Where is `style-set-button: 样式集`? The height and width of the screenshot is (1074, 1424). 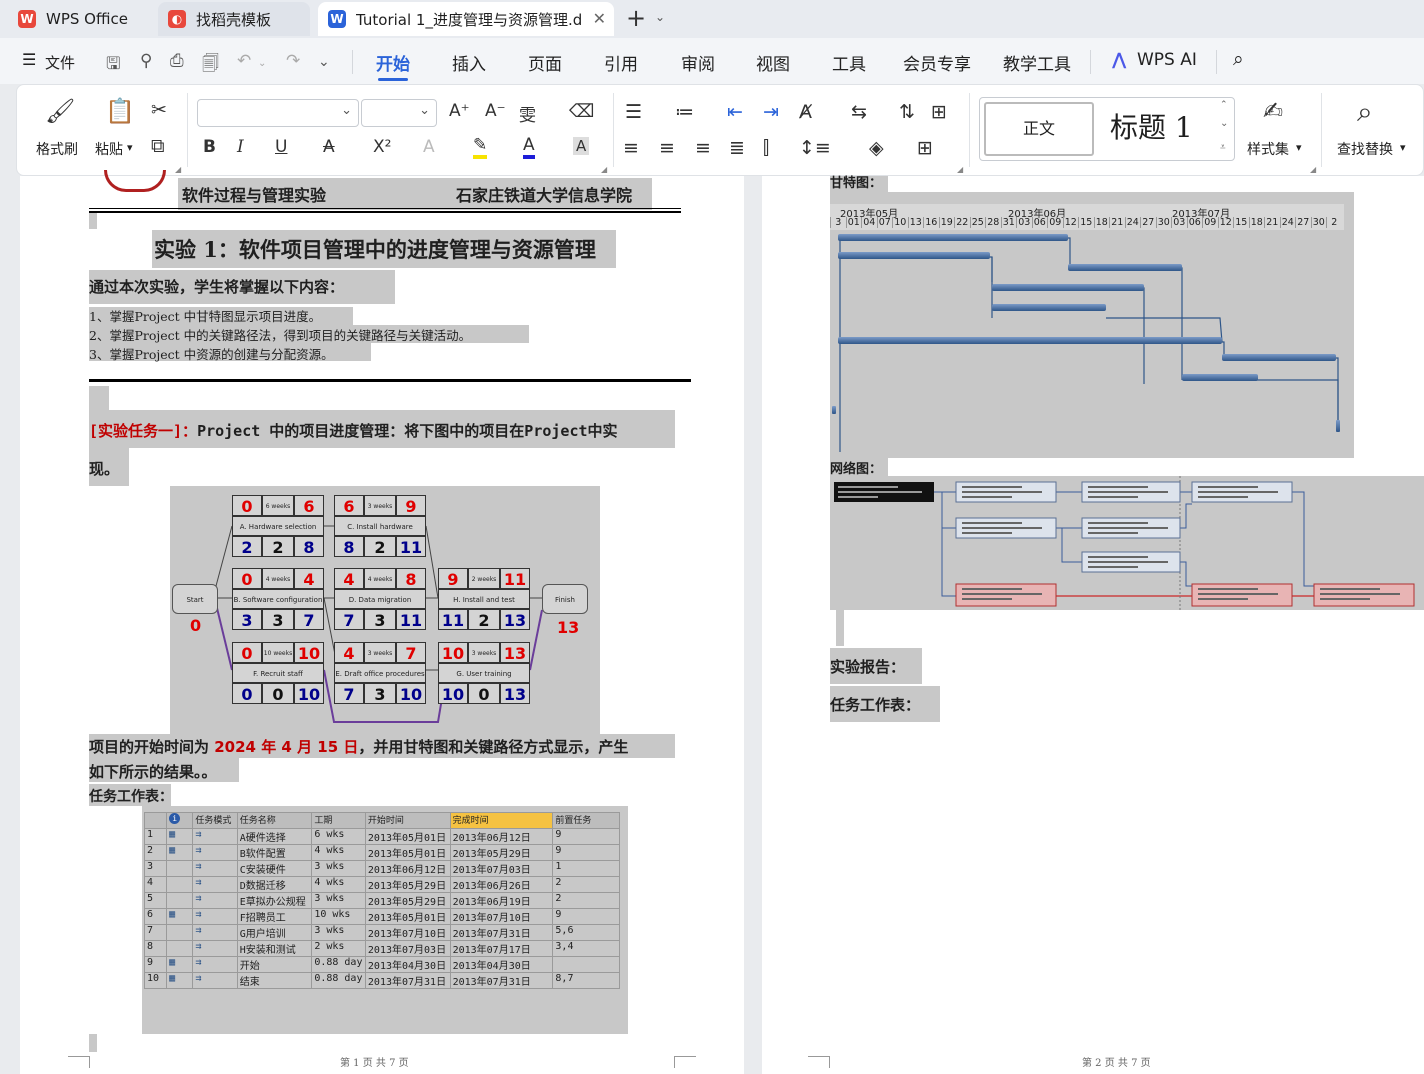 style-set-button: 样式集 is located at coordinates (1268, 149).